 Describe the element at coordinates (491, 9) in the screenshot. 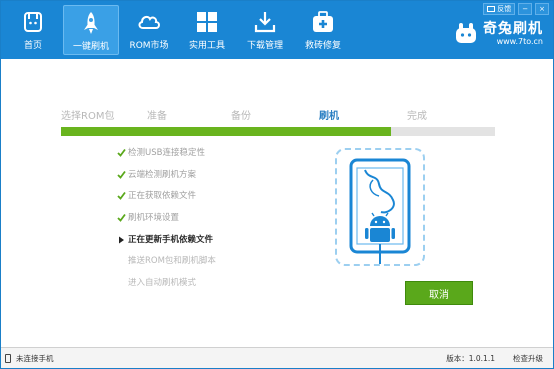

I see `mail-icon` at that location.